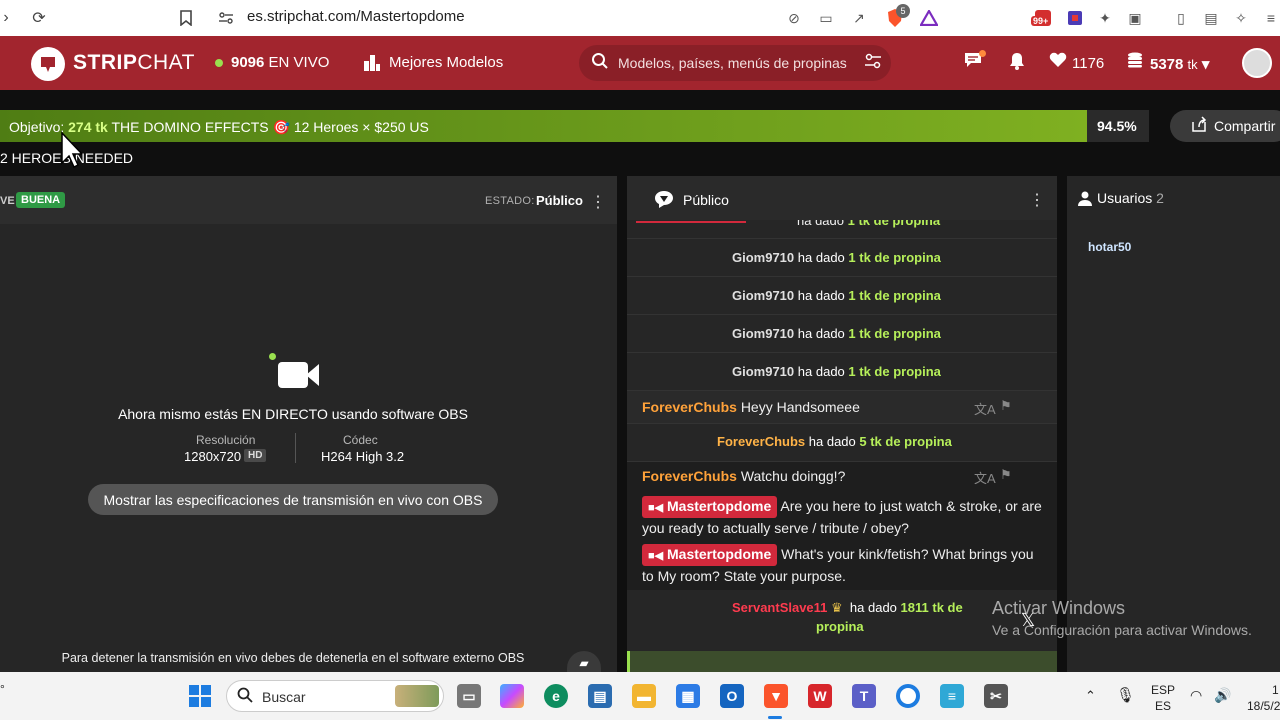  Describe the element at coordinates (200, 696) in the screenshot. I see `start-button-icon` at that location.